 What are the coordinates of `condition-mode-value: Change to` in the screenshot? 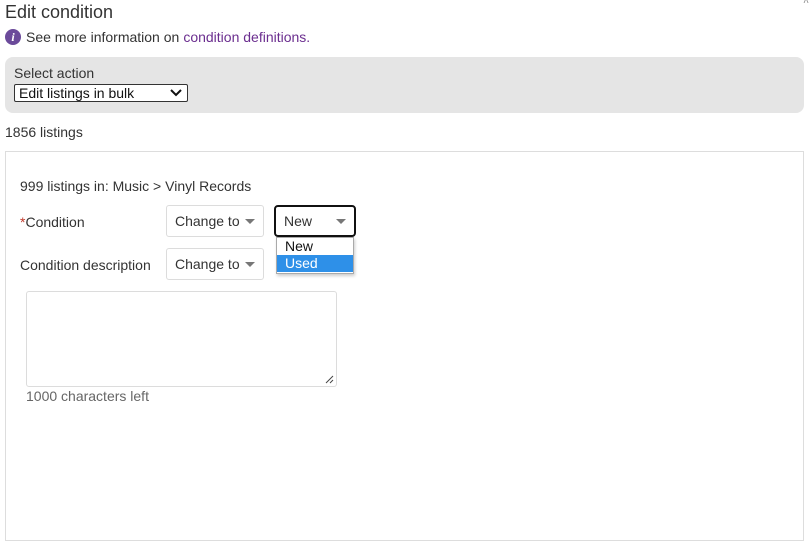 It's located at (207, 221).